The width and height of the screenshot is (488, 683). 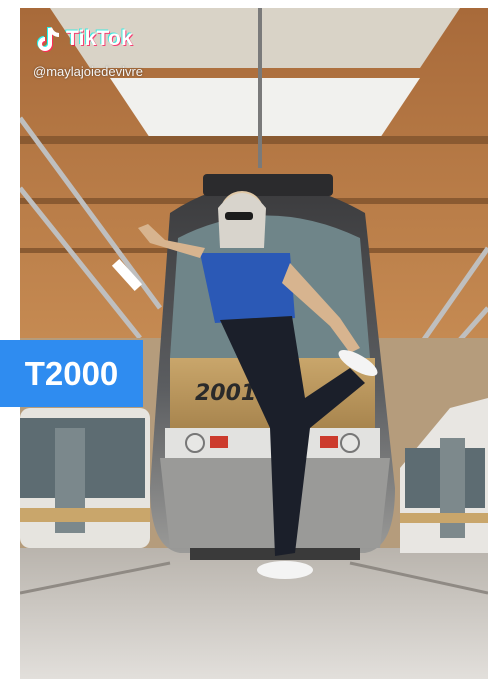 I want to click on model-label-badge: T2000, so click(x=71, y=373).